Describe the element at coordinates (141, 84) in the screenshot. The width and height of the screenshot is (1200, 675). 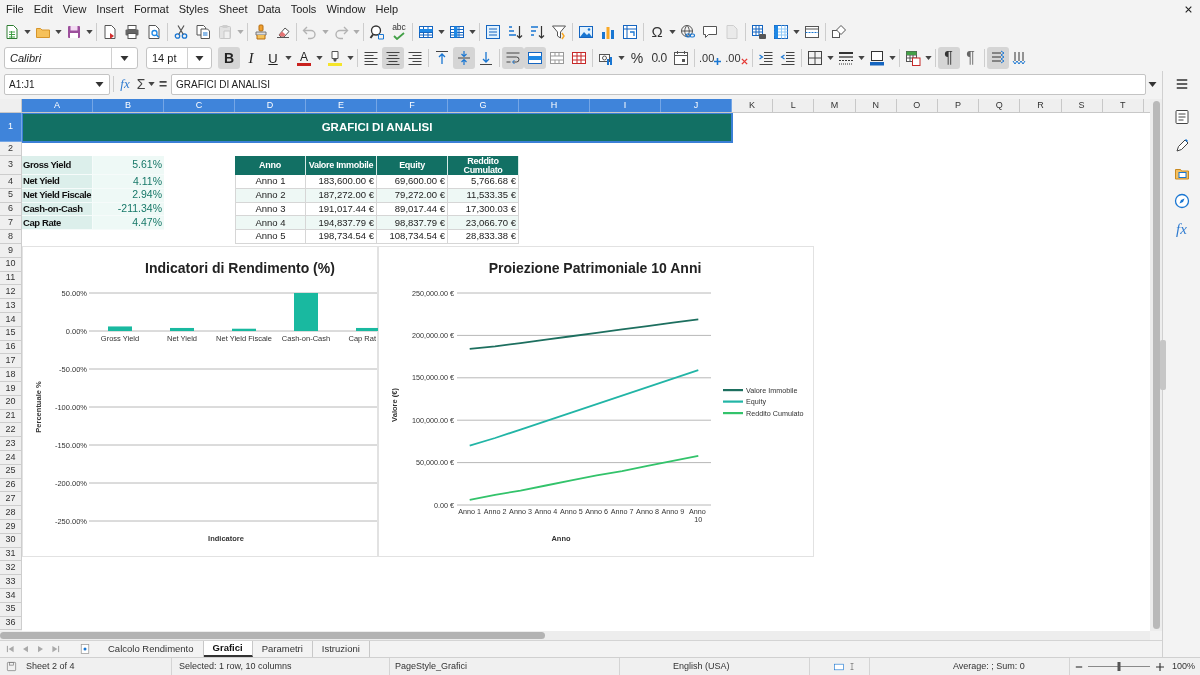
I see `sum-button: Σ` at that location.